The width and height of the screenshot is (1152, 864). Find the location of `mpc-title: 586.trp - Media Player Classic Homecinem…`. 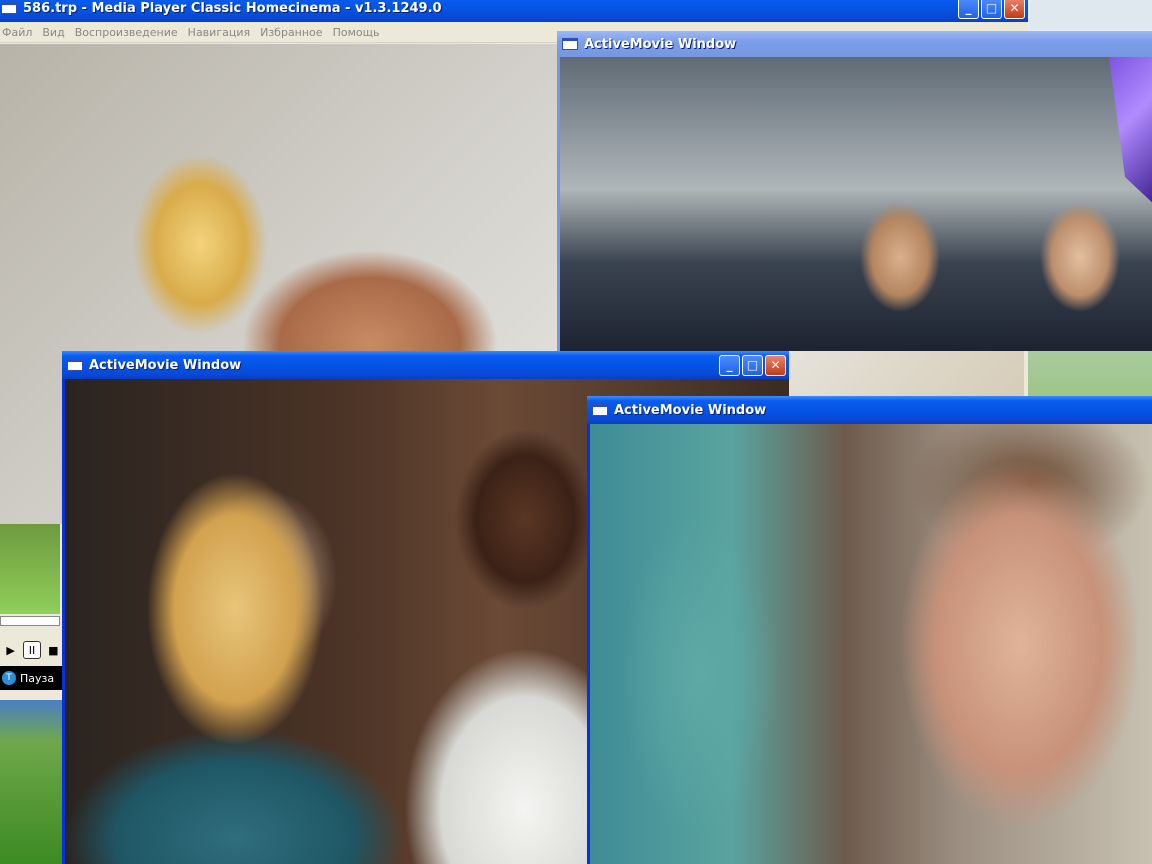

mpc-title: 586.trp - Media Player Classic Homecinem… is located at coordinates (232, 8).